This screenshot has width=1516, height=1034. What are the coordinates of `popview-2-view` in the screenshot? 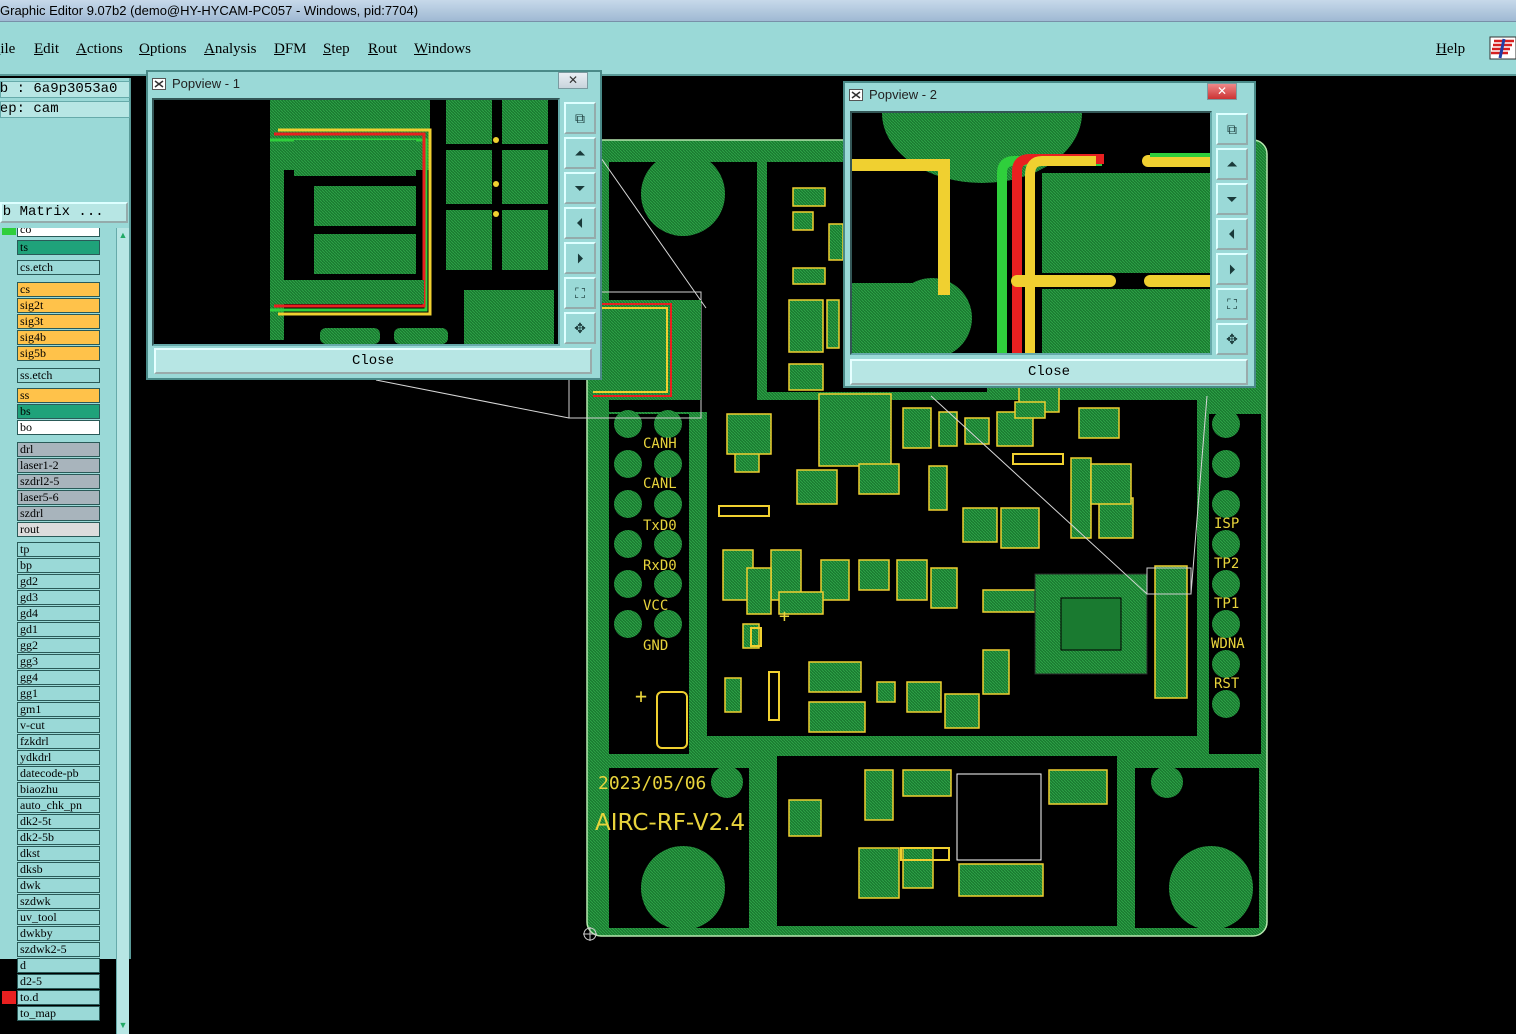 It's located at (1031, 233).